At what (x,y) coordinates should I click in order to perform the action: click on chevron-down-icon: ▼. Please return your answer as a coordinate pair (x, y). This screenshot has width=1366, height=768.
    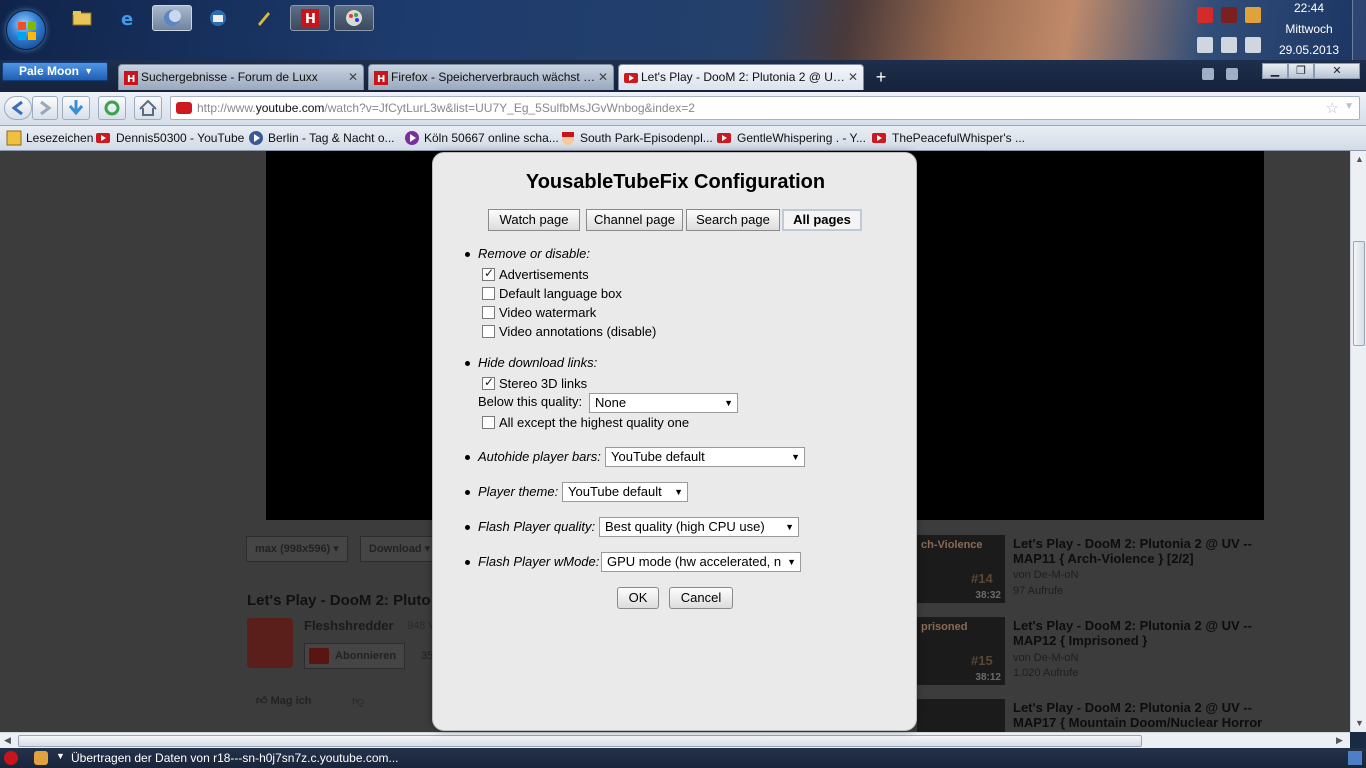
    Looking at the image, I should click on (60, 756).